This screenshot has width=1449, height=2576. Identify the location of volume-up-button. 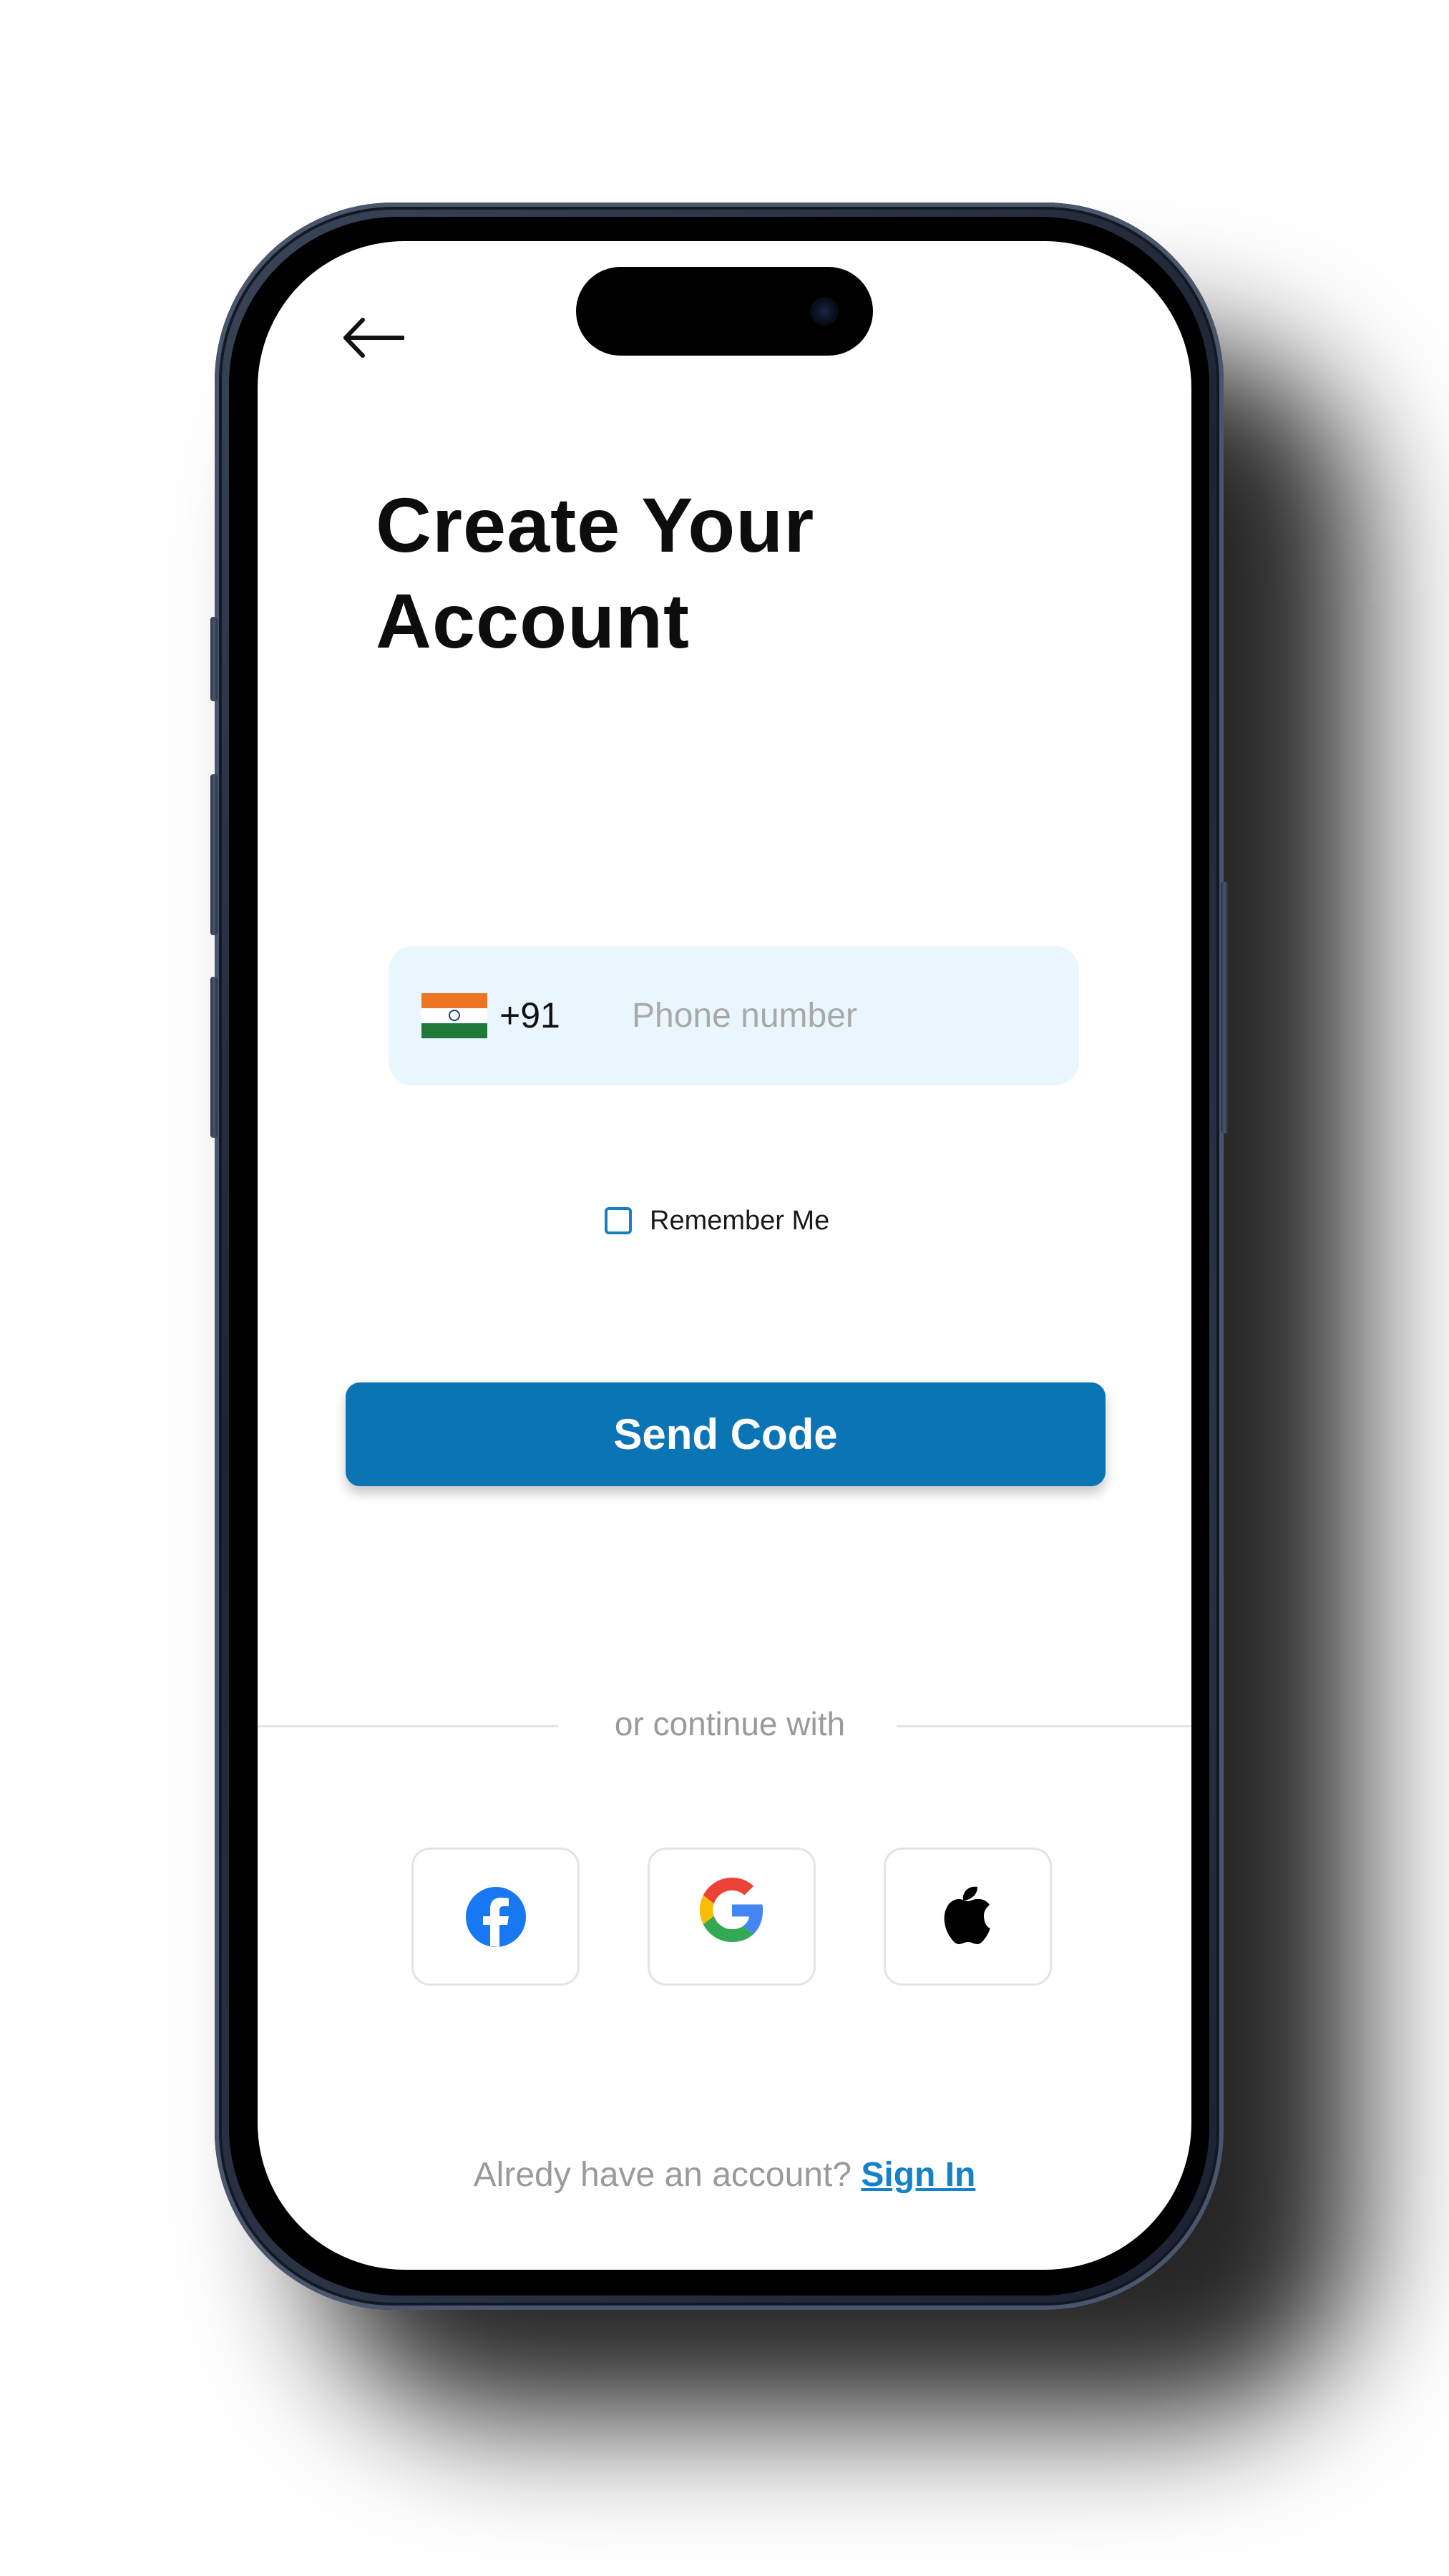
(214, 854).